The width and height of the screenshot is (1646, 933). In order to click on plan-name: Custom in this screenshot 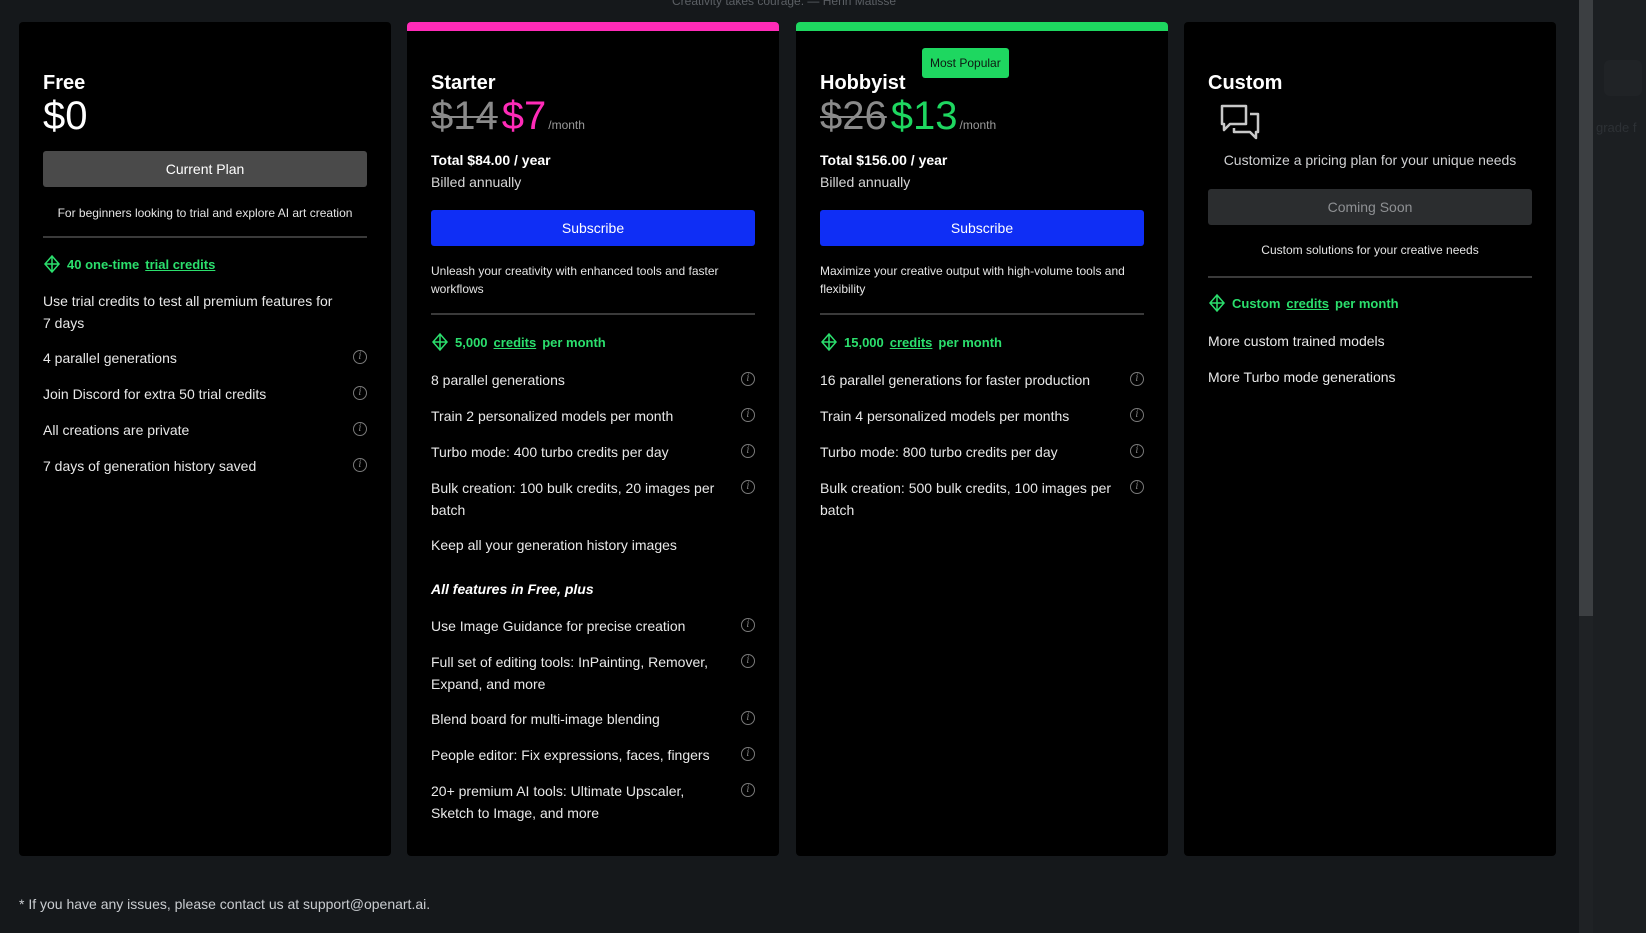, I will do `click(1245, 83)`.